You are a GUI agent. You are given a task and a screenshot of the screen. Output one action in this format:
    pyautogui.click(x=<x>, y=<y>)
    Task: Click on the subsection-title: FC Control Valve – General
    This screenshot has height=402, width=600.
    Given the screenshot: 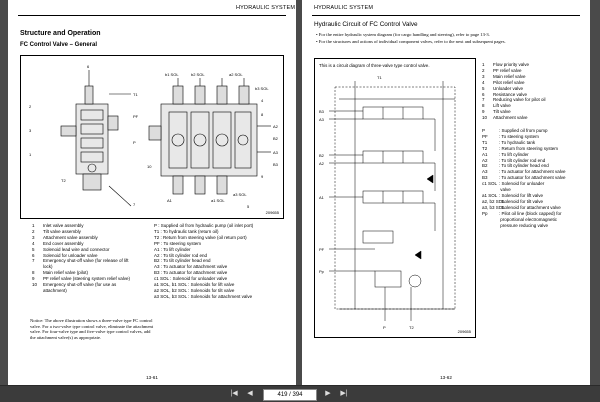 What is the action you would take?
    pyautogui.click(x=59, y=45)
    